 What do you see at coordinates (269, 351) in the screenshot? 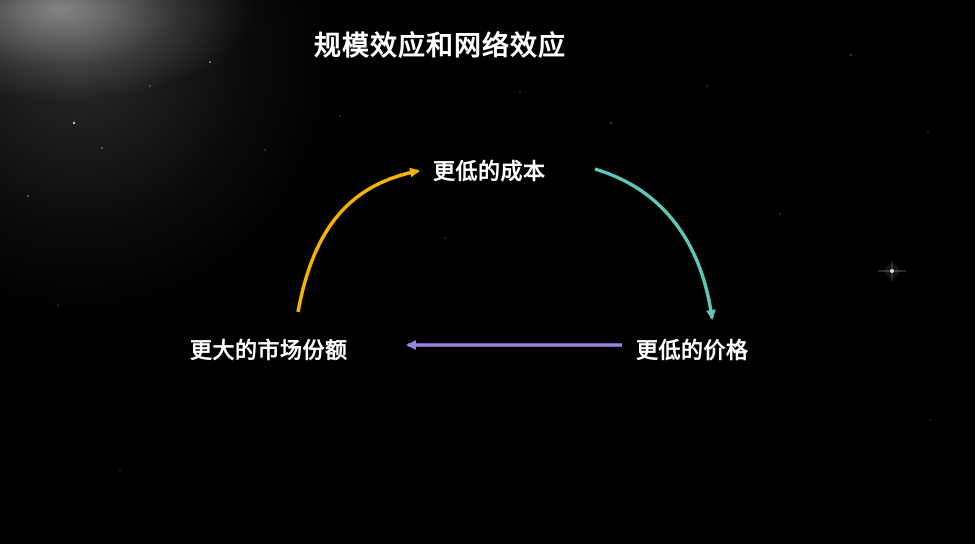
I see `node-larger-market-share: 更大的市场份额` at bounding box center [269, 351].